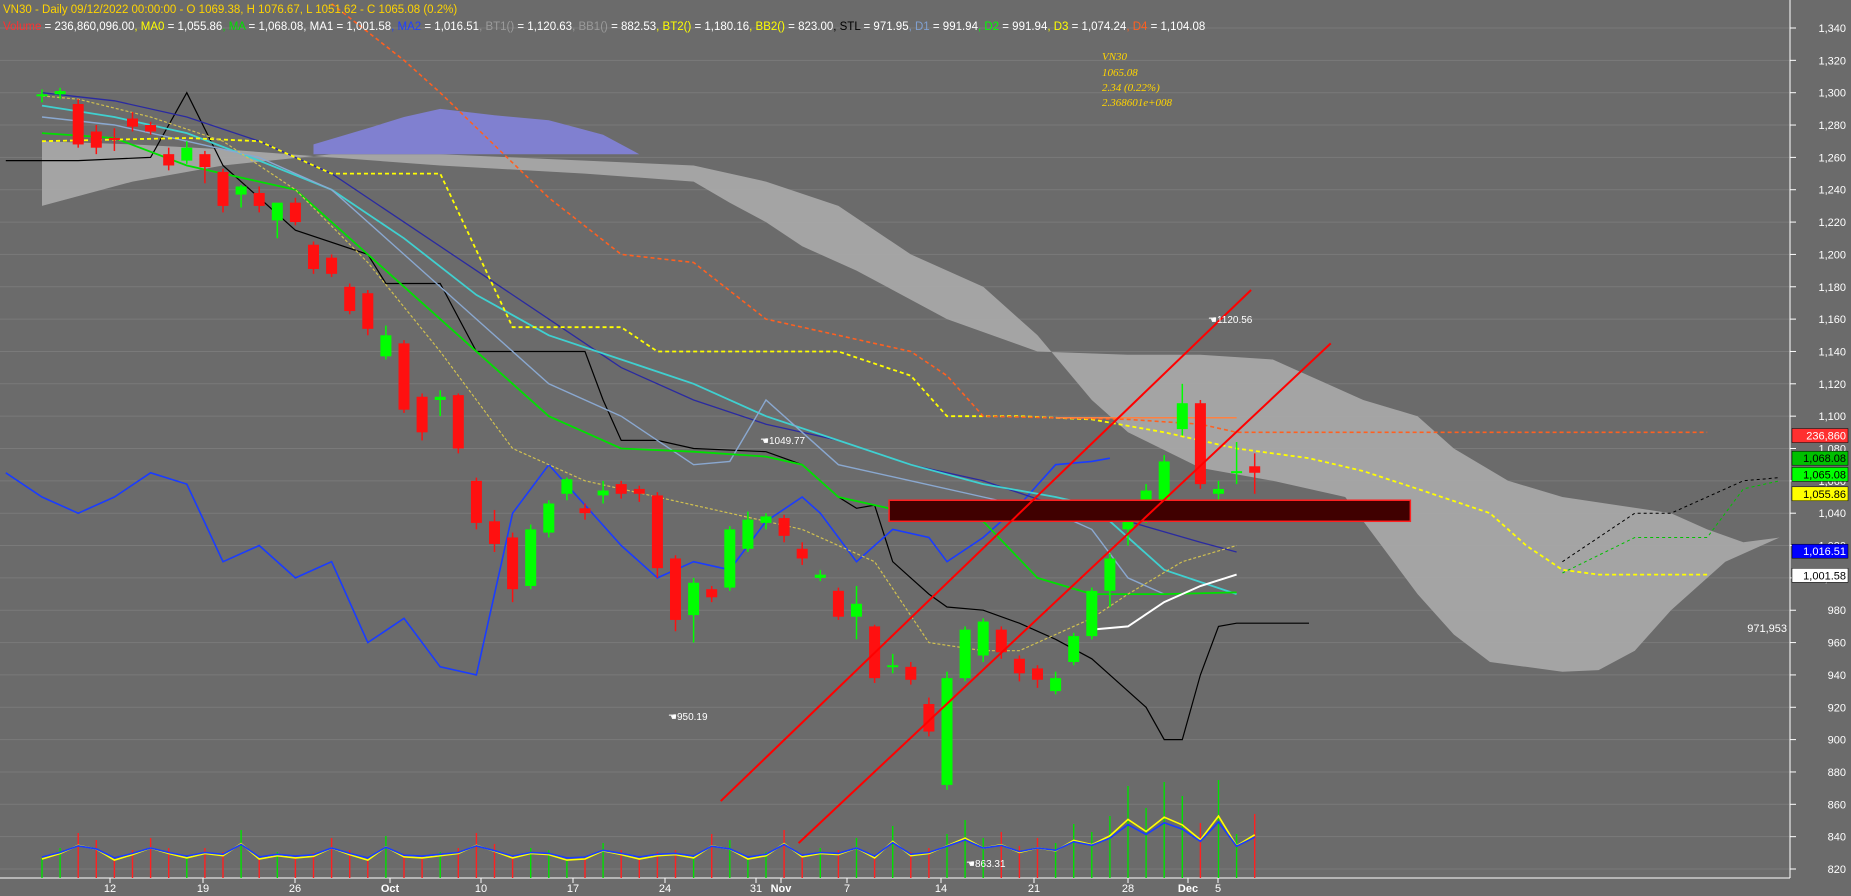 Image resolution: width=1851 pixels, height=896 pixels. Describe the element at coordinates (895, 887) in the screenshot. I see `time-axis-background` at that location.